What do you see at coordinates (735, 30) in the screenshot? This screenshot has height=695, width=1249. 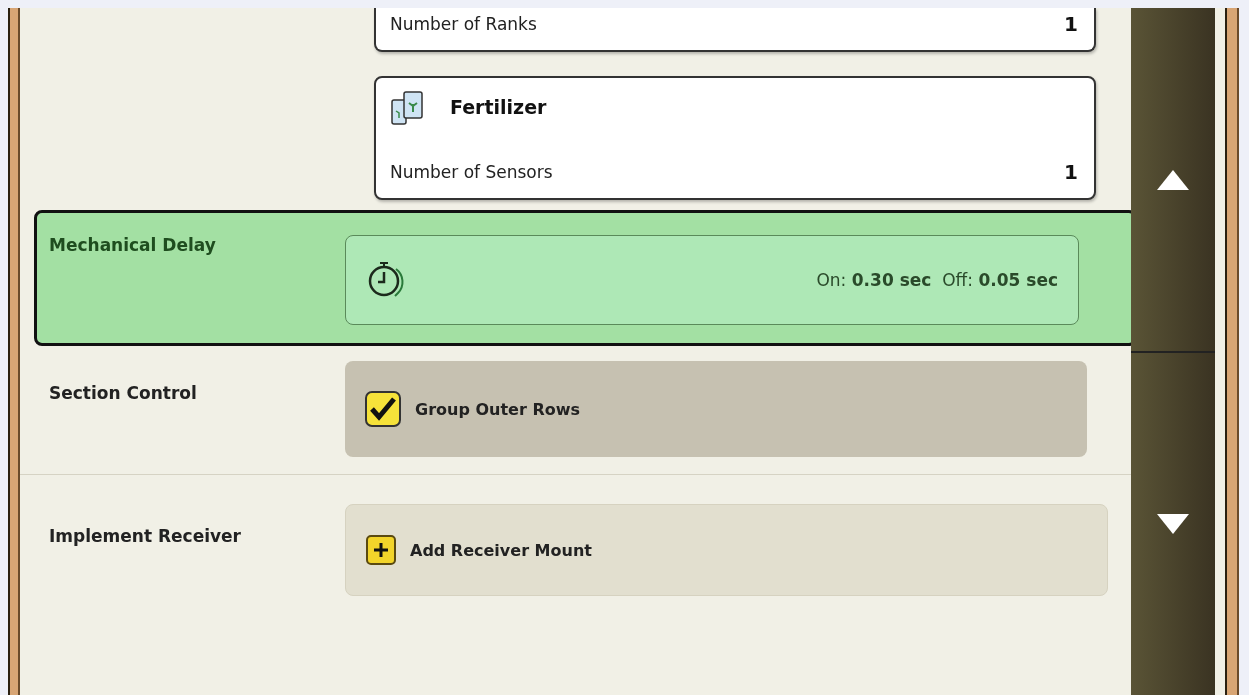 I see `settings-card: Number of Ranks 1` at bounding box center [735, 30].